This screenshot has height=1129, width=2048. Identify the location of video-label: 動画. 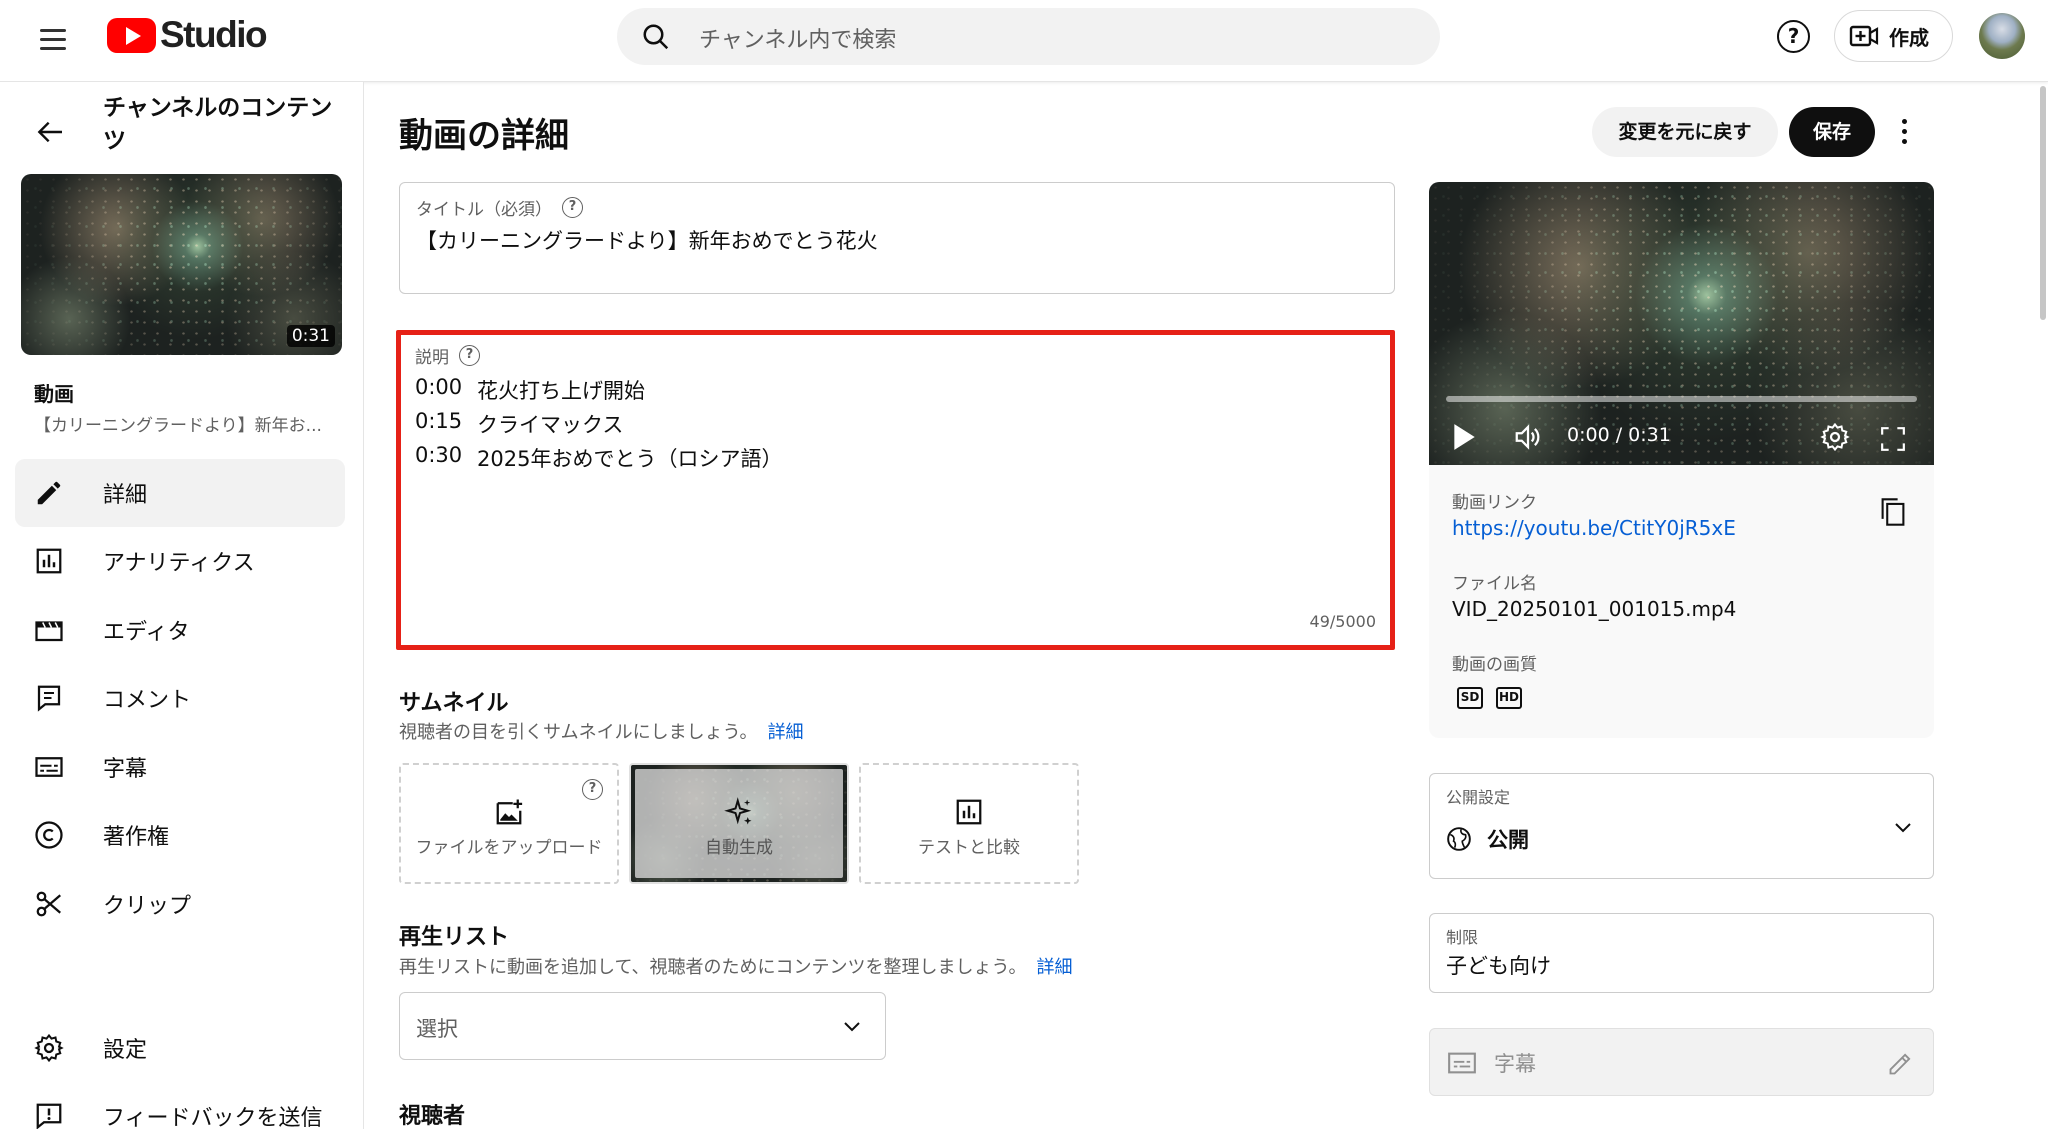
(54, 394).